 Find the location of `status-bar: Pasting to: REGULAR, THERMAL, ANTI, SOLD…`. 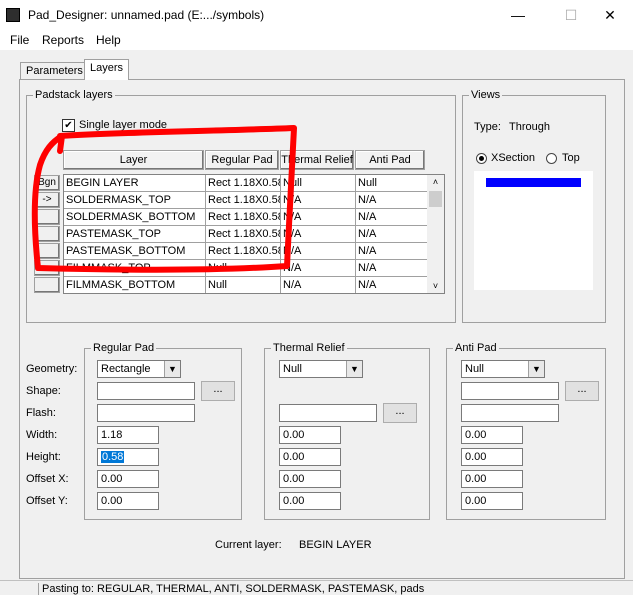

status-bar: Pasting to: REGULAR, THERMAL, ANTI, SOLD… is located at coordinates (316, 587).